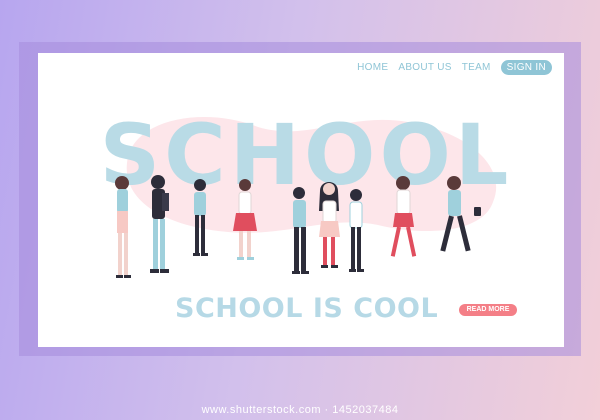 This screenshot has width=600, height=420. I want to click on tagline: SCHOOL IS COOL, so click(307, 308).